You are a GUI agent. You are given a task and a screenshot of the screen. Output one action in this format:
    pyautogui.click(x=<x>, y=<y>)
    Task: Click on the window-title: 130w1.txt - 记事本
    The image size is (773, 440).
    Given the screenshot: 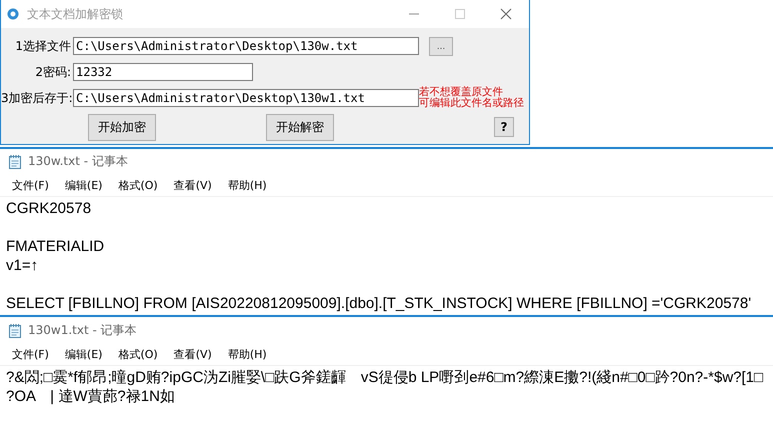 What is the action you would take?
    pyautogui.click(x=82, y=330)
    